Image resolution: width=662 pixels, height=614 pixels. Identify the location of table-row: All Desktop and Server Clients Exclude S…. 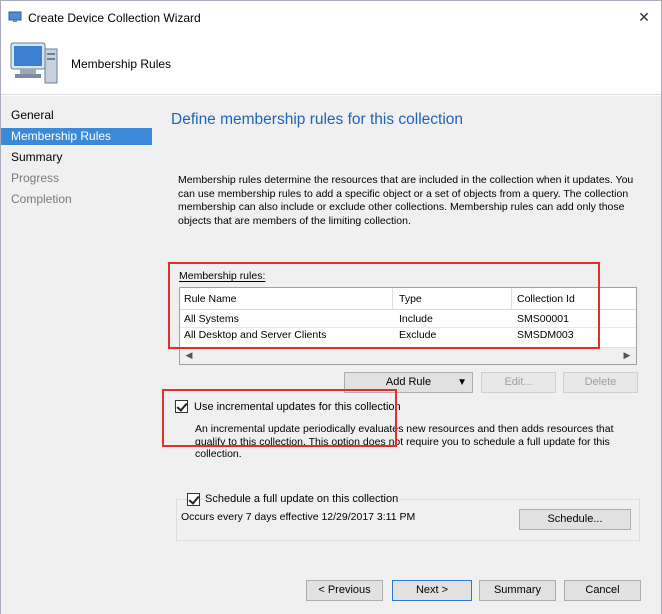
(408, 335).